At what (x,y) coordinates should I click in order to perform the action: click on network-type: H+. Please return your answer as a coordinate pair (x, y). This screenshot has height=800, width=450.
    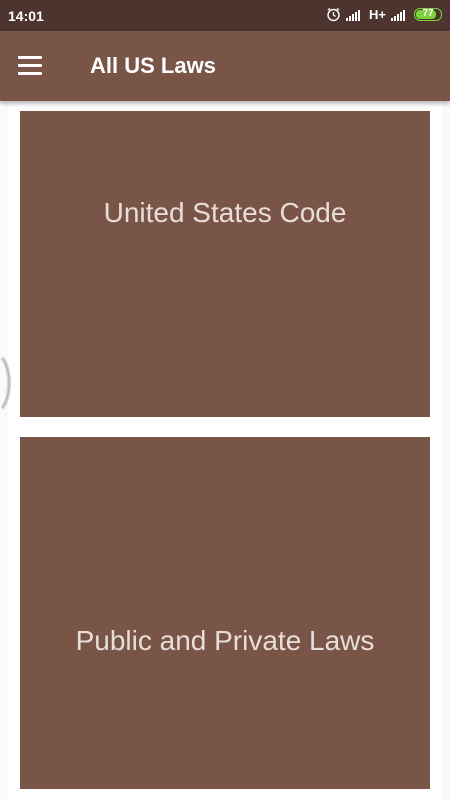
    Looking at the image, I should click on (377, 14).